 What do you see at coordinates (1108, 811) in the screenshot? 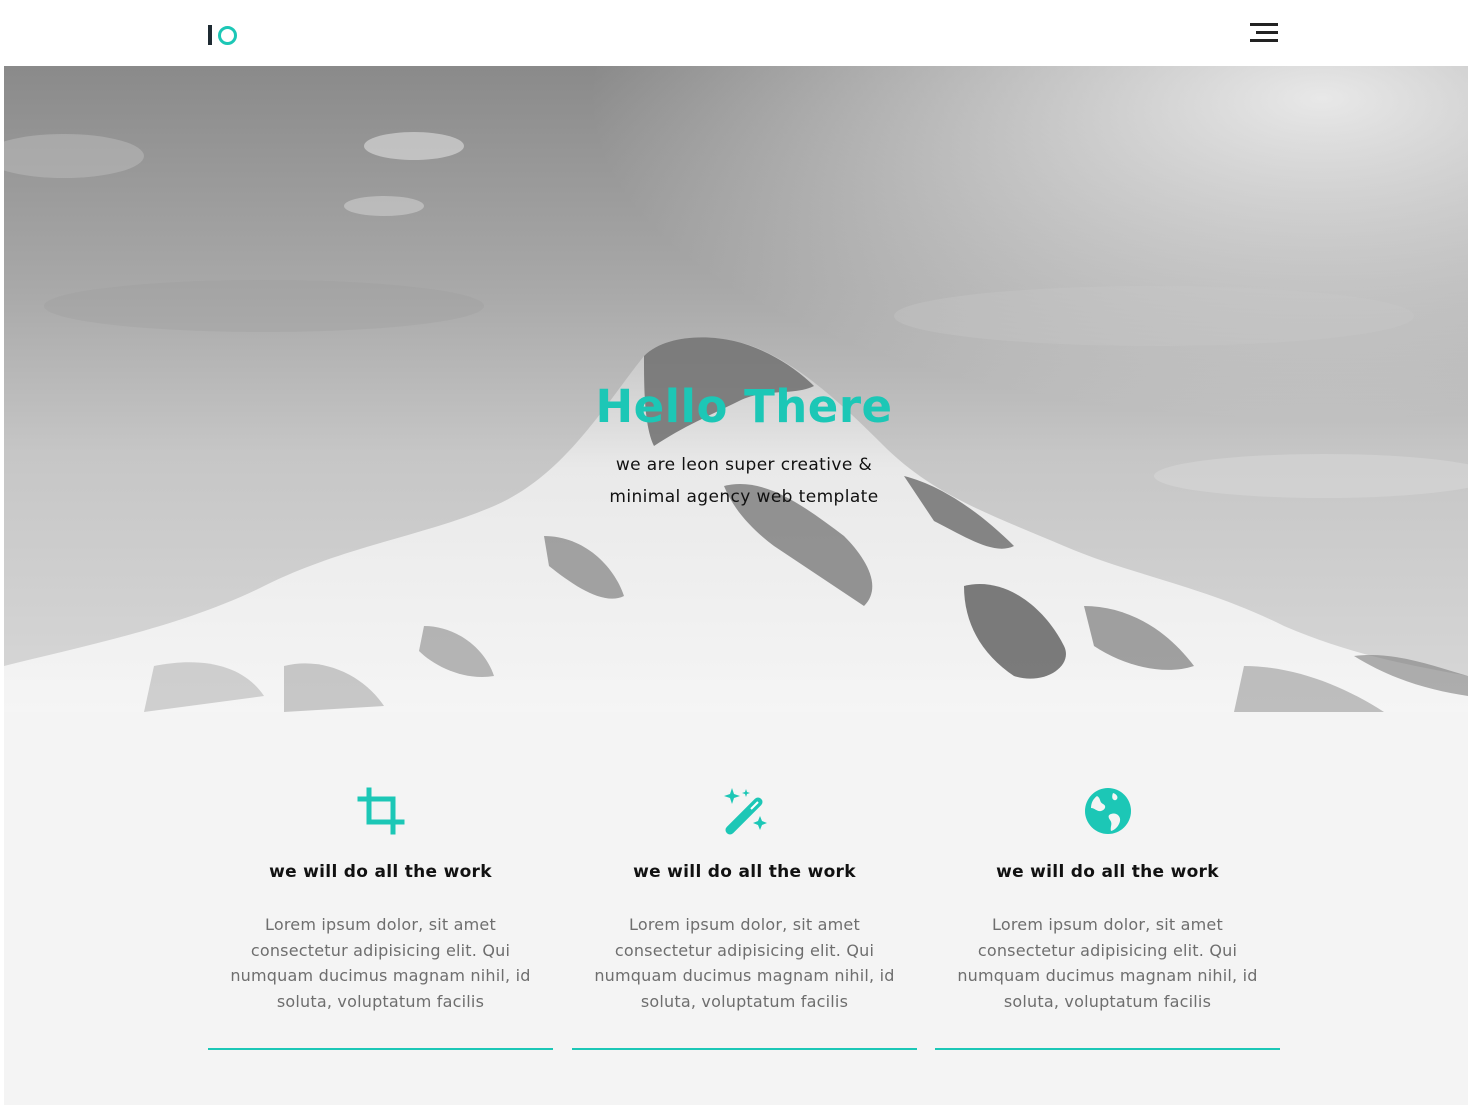
I see `globe-icon` at bounding box center [1108, 811].